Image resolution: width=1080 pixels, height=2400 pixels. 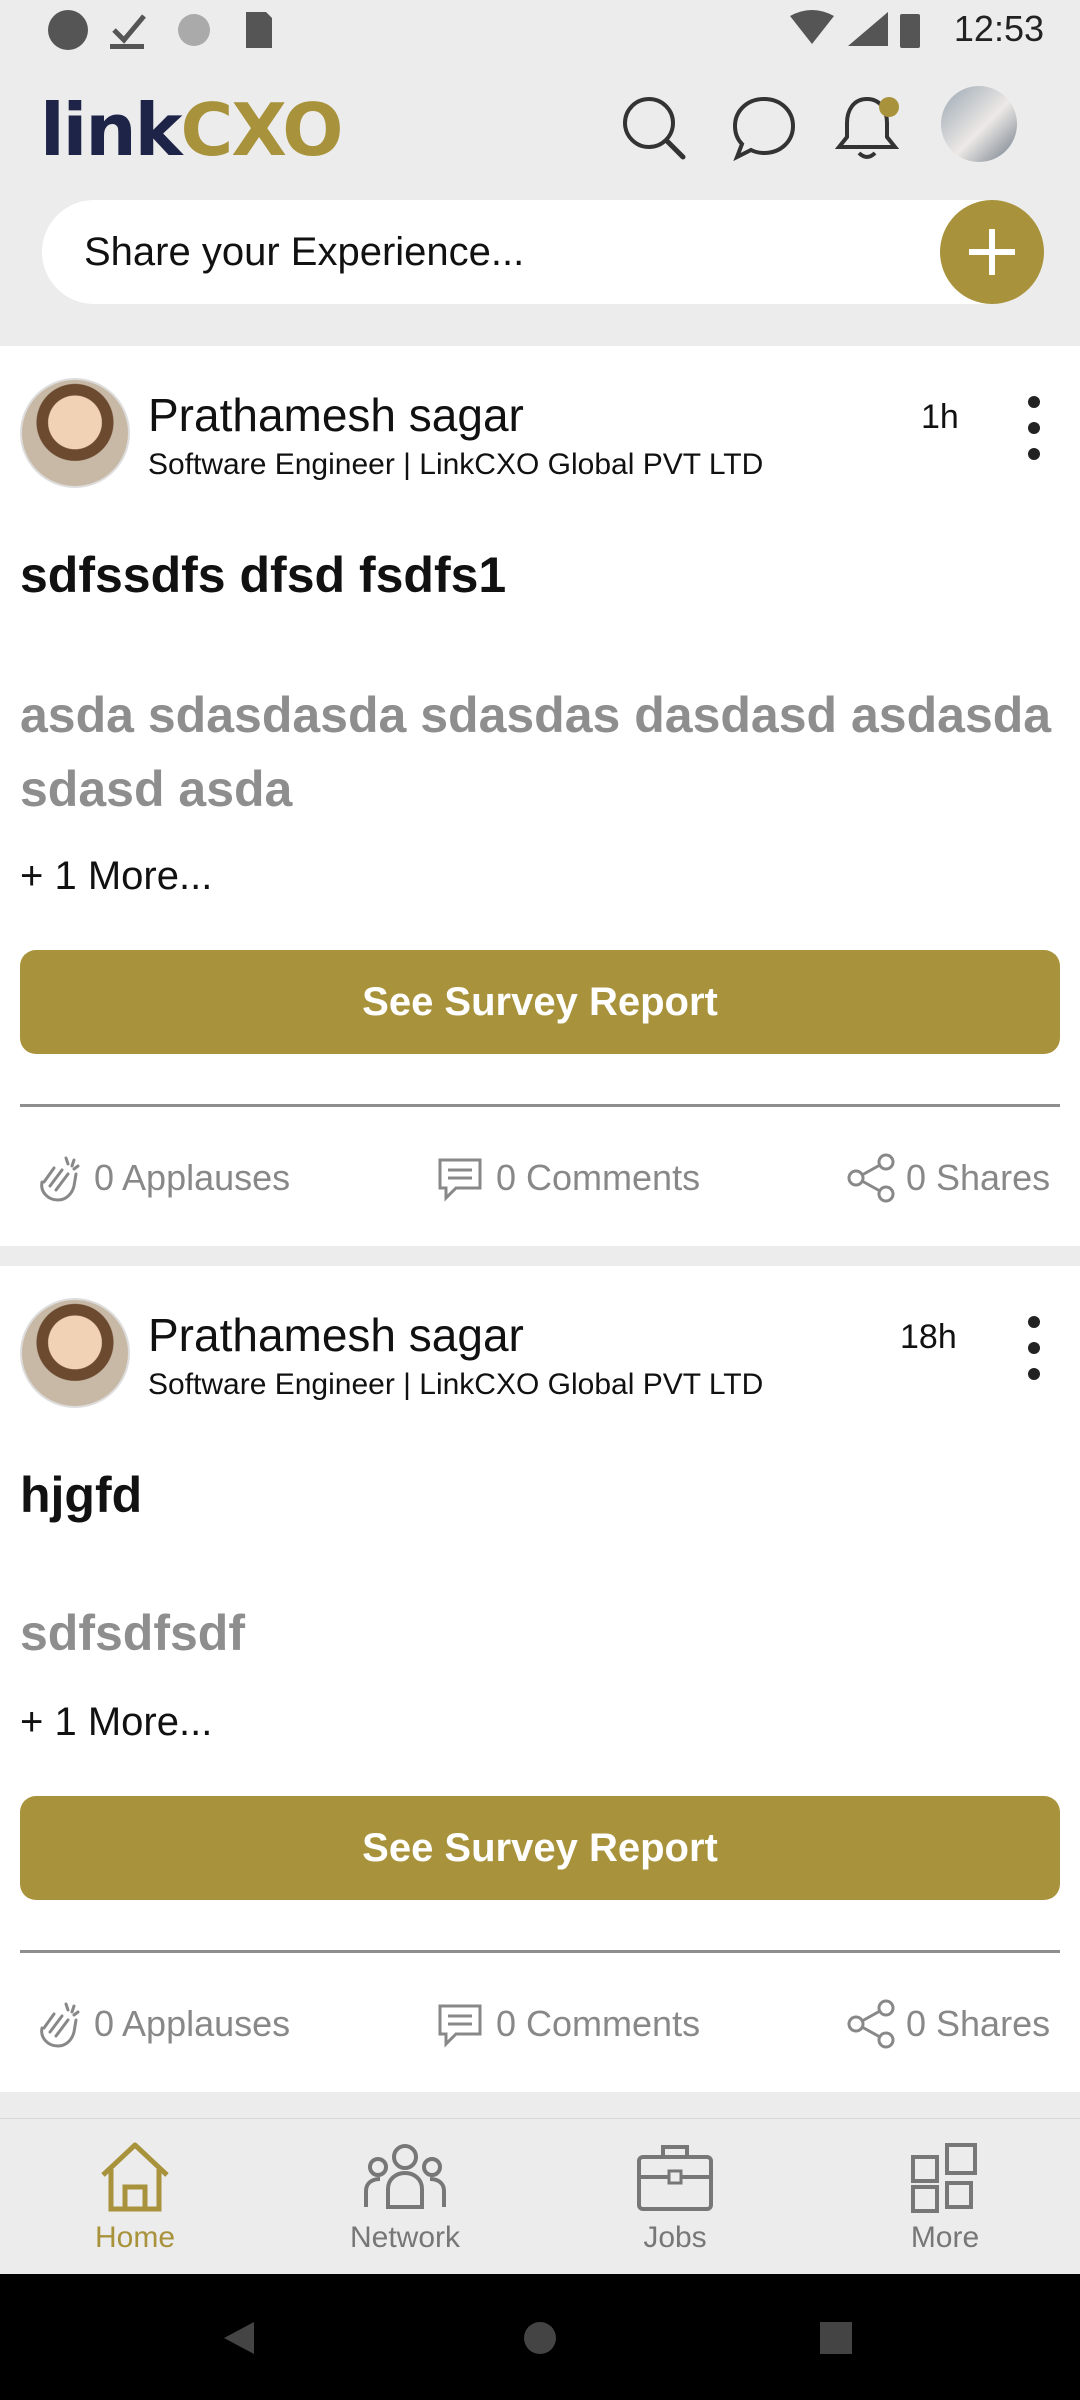 I want to click on status-notification-icons, so click(x=129, y=30).